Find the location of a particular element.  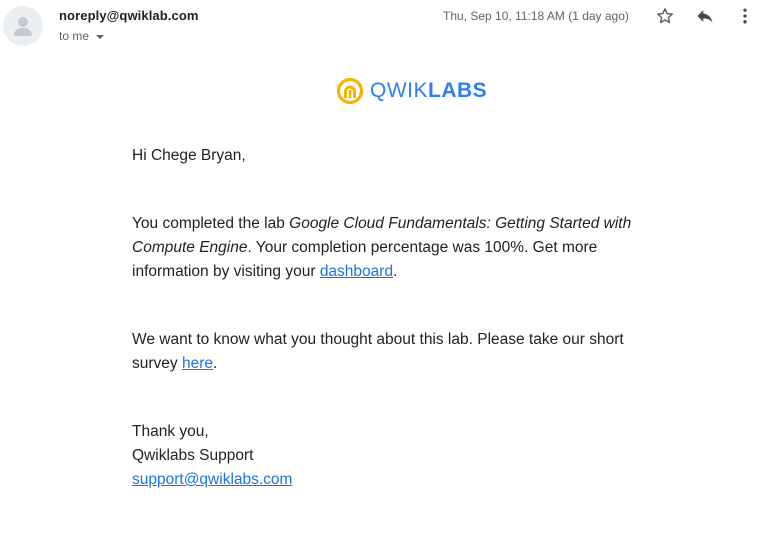

support-email-link: support@qwiklabs.com is located at coordinates (212, 479).